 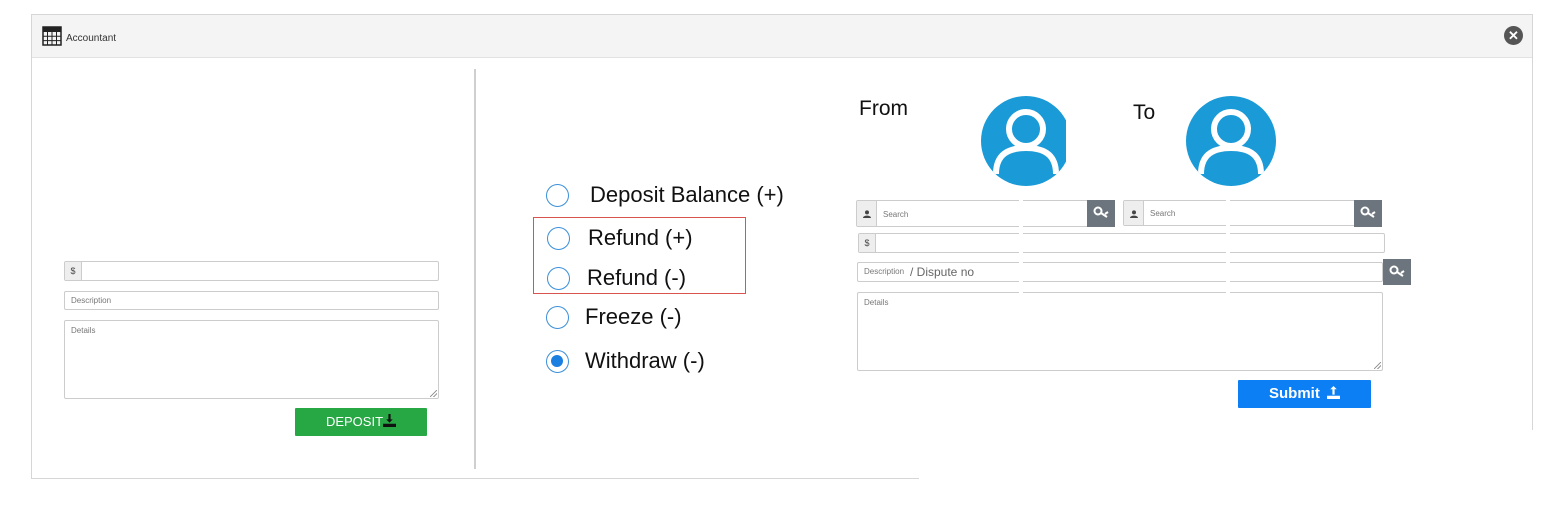 What do you see at coordinates (1294, 393) in the screenshot?
I see `submit-label: Submit` at bounding box center [1294, 393].